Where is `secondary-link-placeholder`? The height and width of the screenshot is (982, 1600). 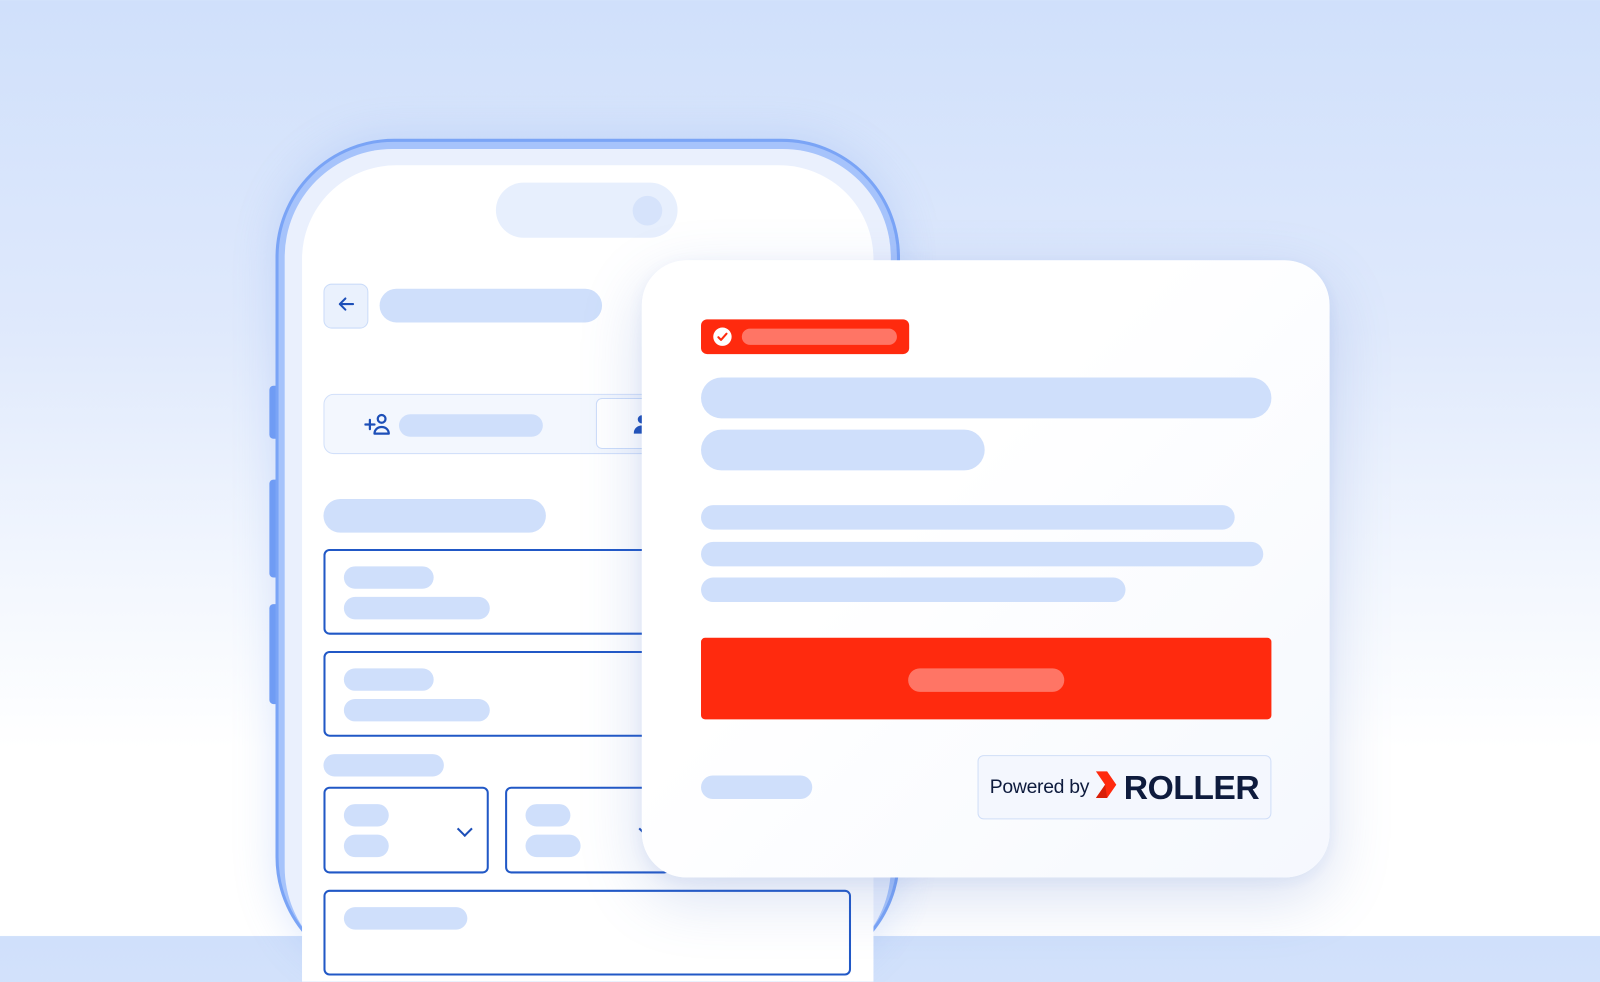
secondary-link-placeholder is located at coordinates (757, 787).